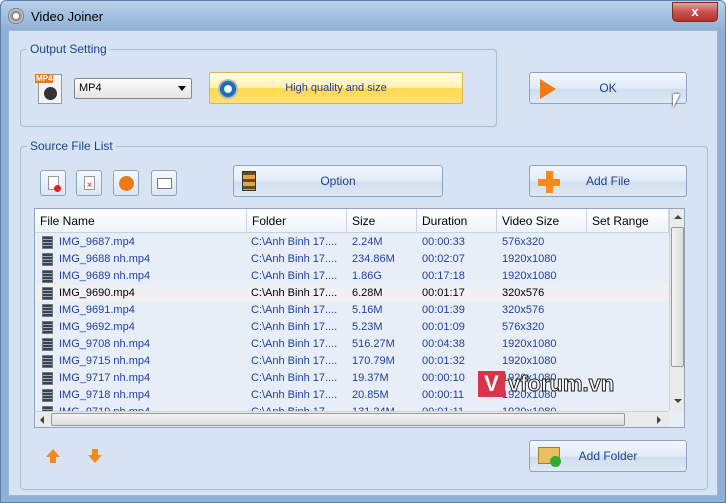 This screenshot has width=726, height=503. What do you see at coordinates (382, 221) in the screenshot?
I see `column-size: Size` at bounding box center [382, 221].